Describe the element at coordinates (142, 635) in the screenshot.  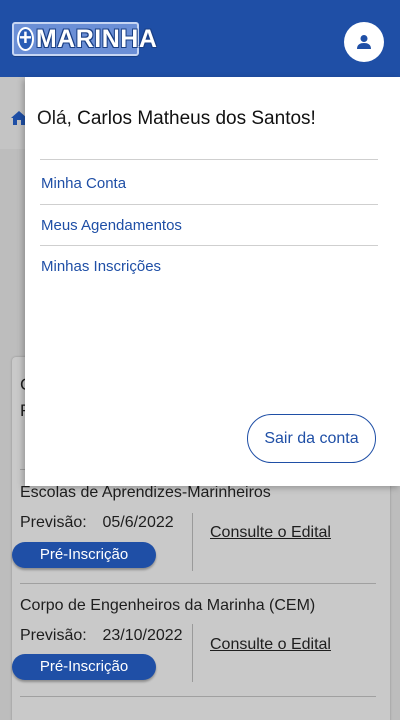
I see `prevision-date: 23/10/2022` at that location.